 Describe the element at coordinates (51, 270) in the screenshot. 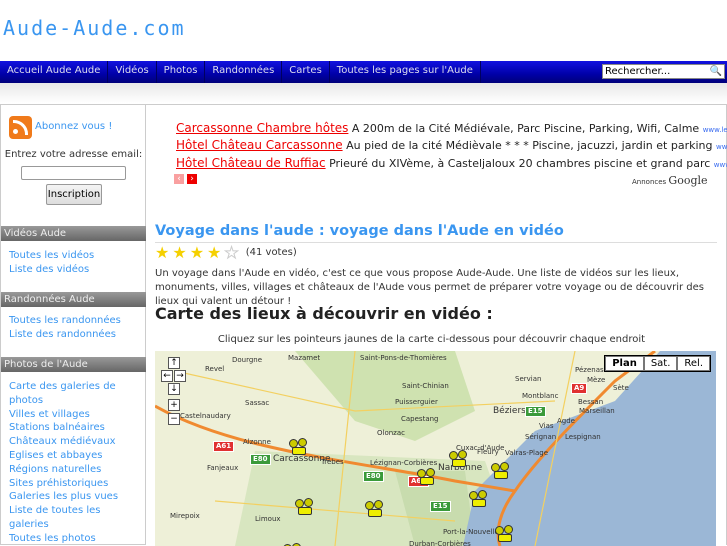

I see `sidebar-link: Liste des vidéos` at that location.